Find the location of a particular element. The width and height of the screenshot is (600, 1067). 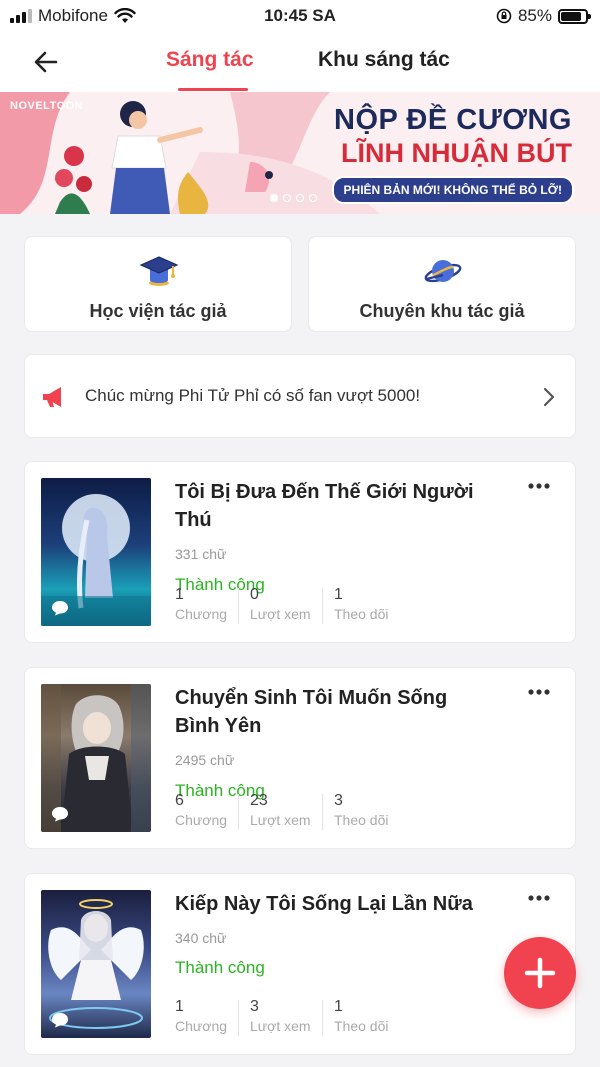

carousel-dot-active is located at coordinates (274, 198).